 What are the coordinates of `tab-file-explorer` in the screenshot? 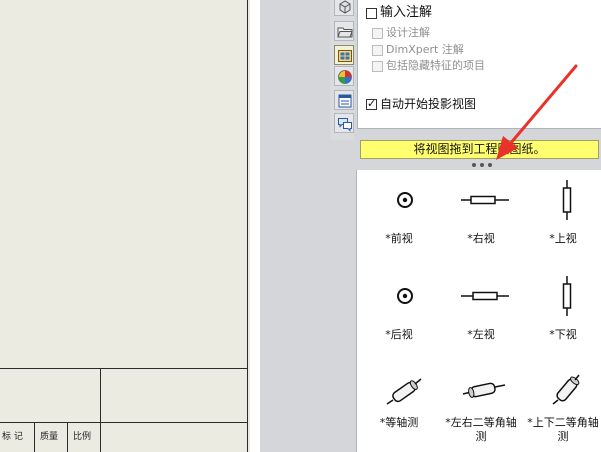 It's located at (344, 31).